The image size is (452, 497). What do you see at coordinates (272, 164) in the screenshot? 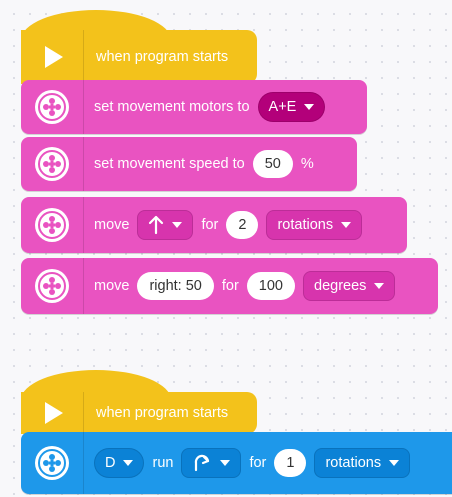
I see `speed-input: 50` at bounding box center [272, 164].